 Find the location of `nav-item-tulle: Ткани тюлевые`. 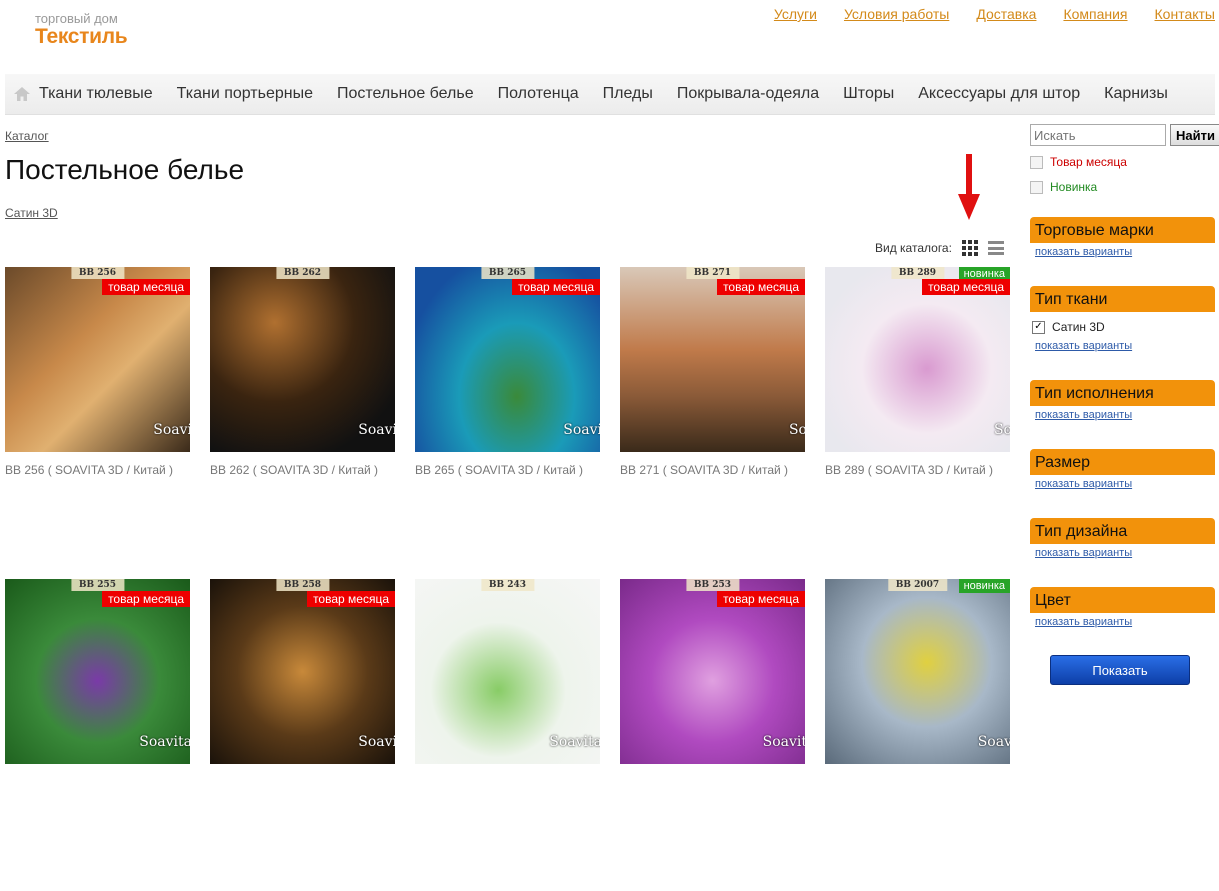

nav-item-tulle: Ткани тюлевые is located at coordinates (102, 94).